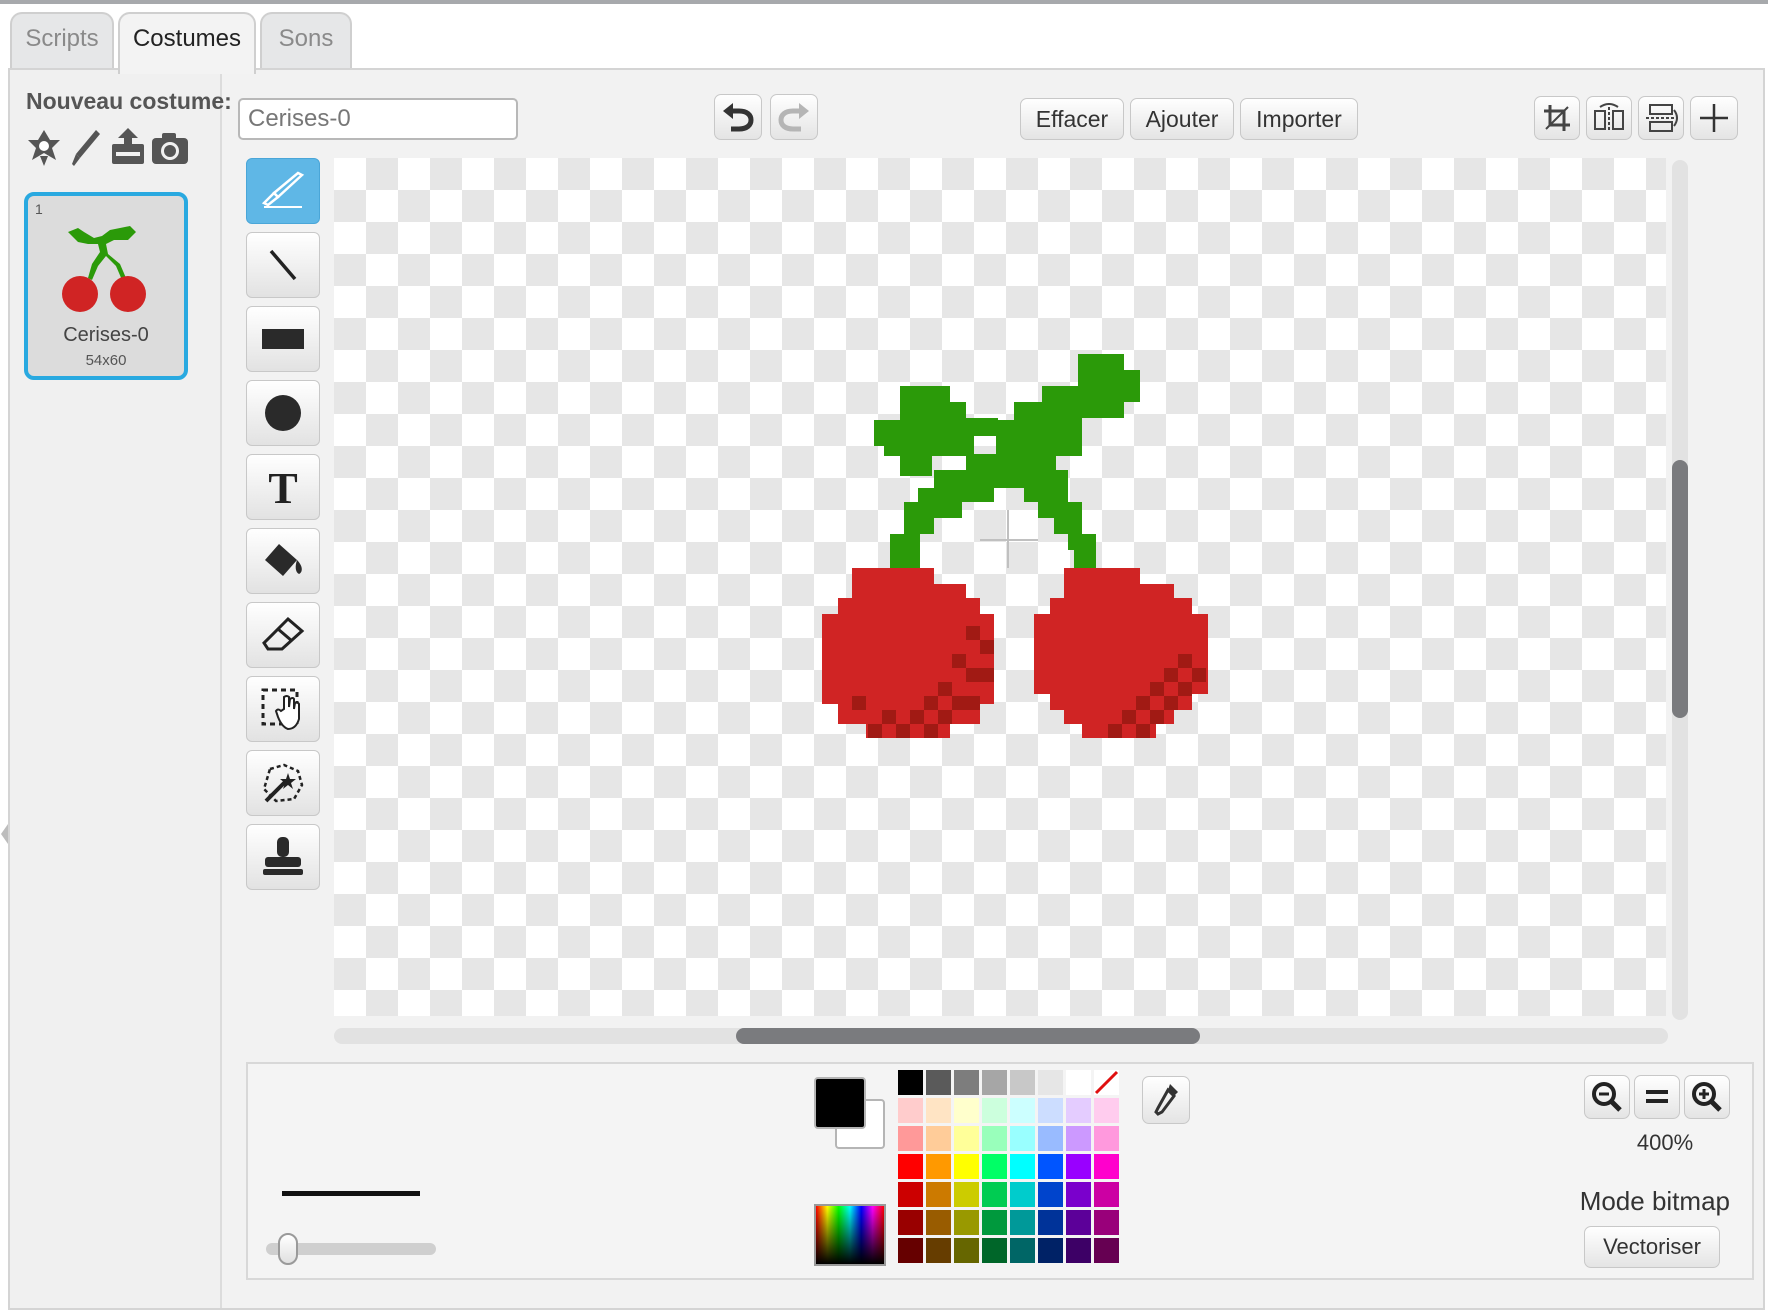 The height and width of the screenshot is (1314, 1768). What do you see at coordinates (283, 857) in the screenshot?
I see `tool-stamp` at bounding box center [283, 857].